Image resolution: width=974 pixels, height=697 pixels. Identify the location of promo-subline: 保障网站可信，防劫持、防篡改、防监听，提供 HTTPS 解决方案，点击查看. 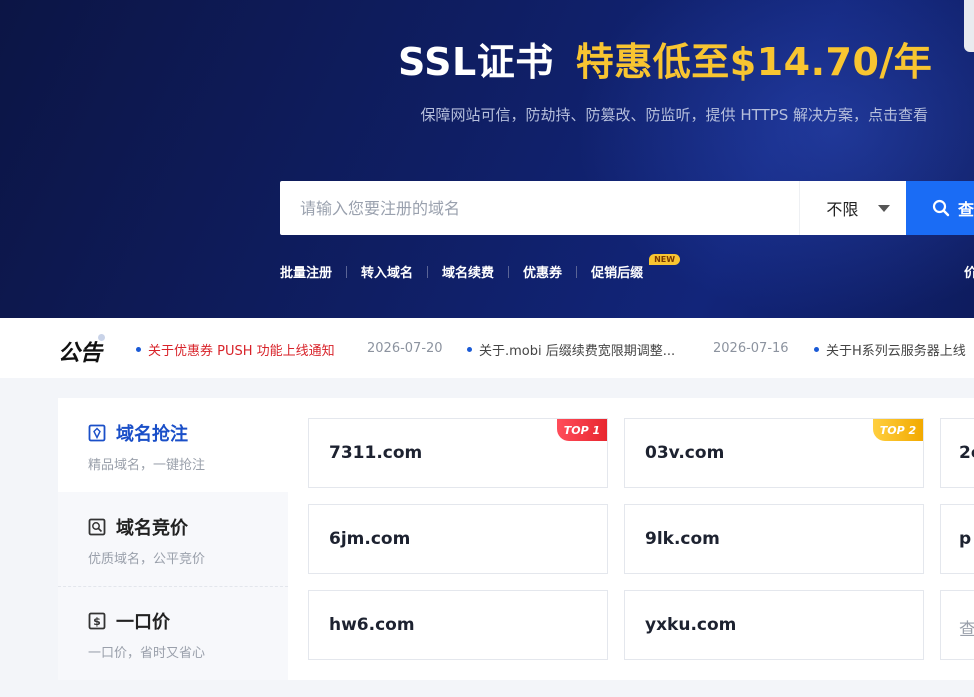
(674, 114).